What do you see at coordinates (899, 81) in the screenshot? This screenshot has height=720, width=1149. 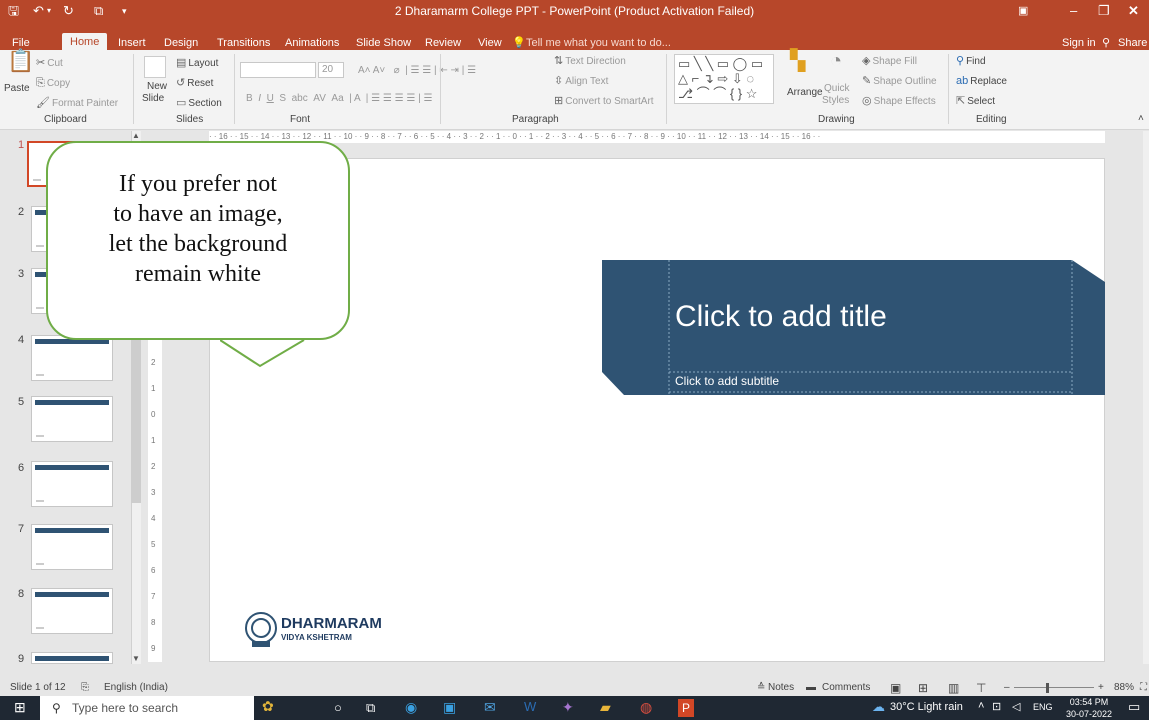 I see `shape-outline-button: ✎ Shape Outline` at bounding box center [899, 81].